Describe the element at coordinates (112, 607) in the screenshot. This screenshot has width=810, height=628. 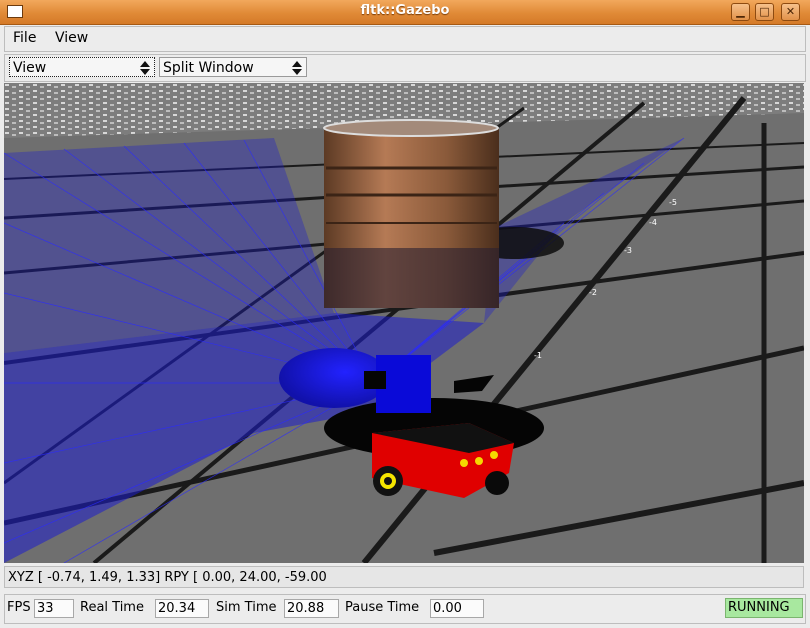
I see `real-time-label: Real Time` at that location.